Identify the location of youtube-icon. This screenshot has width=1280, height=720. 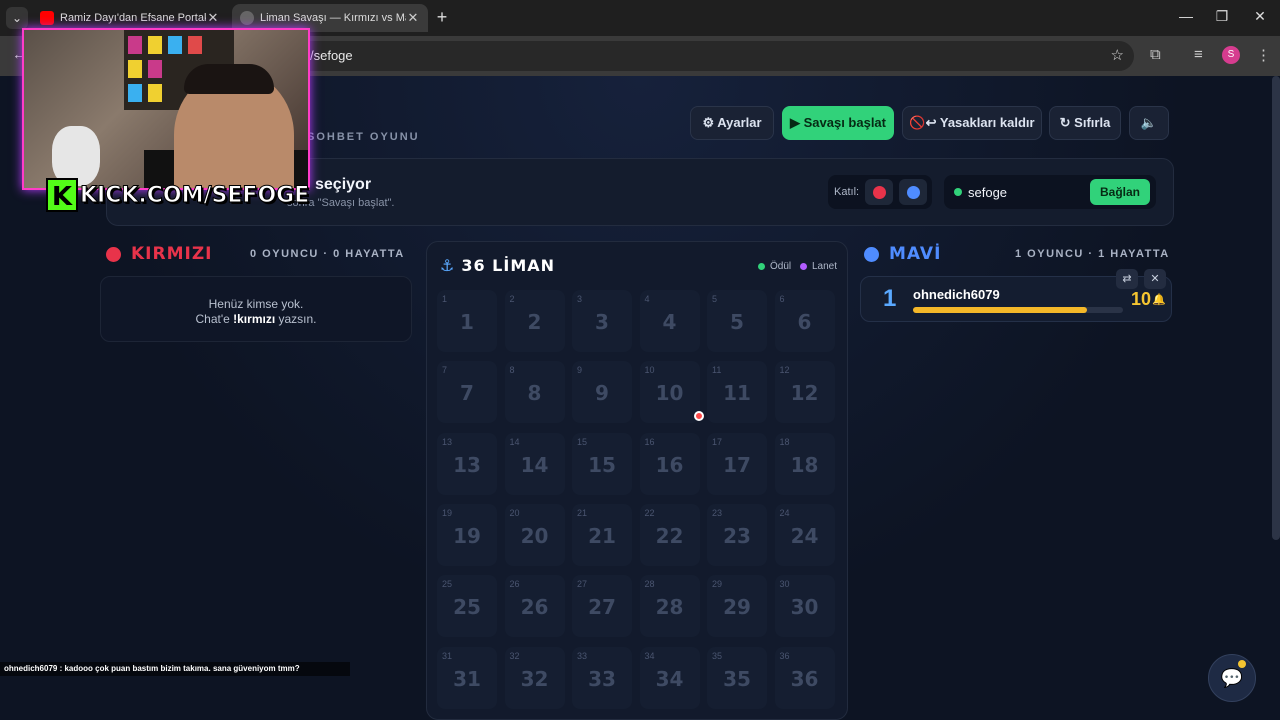
(47, 18).